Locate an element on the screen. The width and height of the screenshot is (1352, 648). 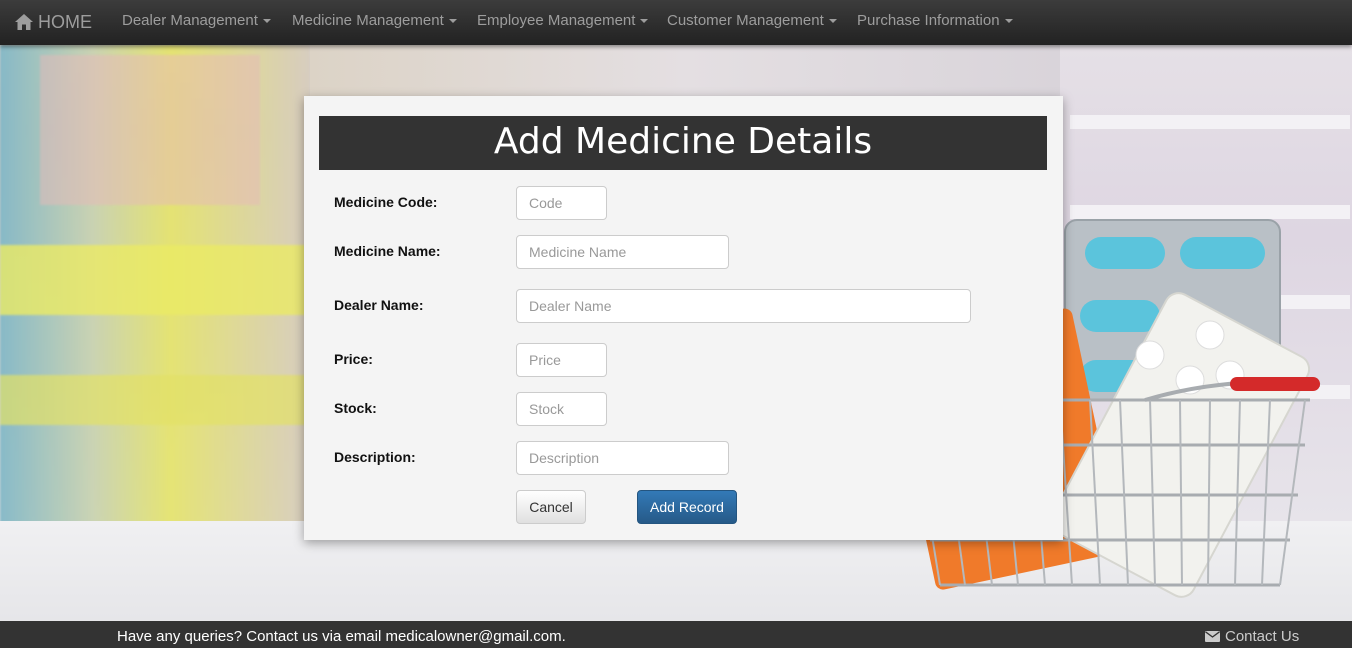
medicine-name-label: Medicine Name: is located at coordinates (387, 251).